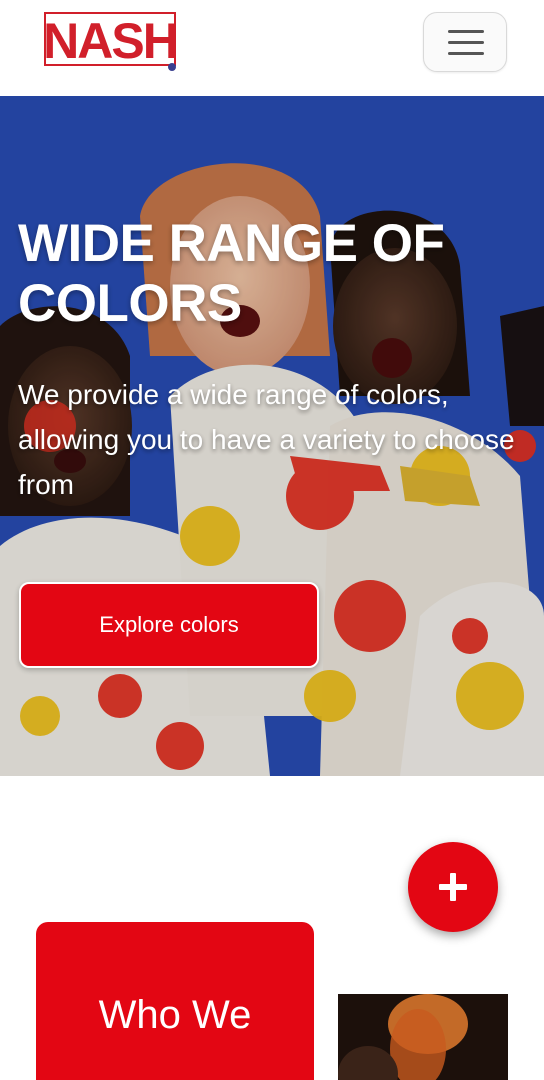 Image resolution: width=544 pixels, height=1080 pixels. I want to click on who-card-title: Who We, so click(175, 1015).